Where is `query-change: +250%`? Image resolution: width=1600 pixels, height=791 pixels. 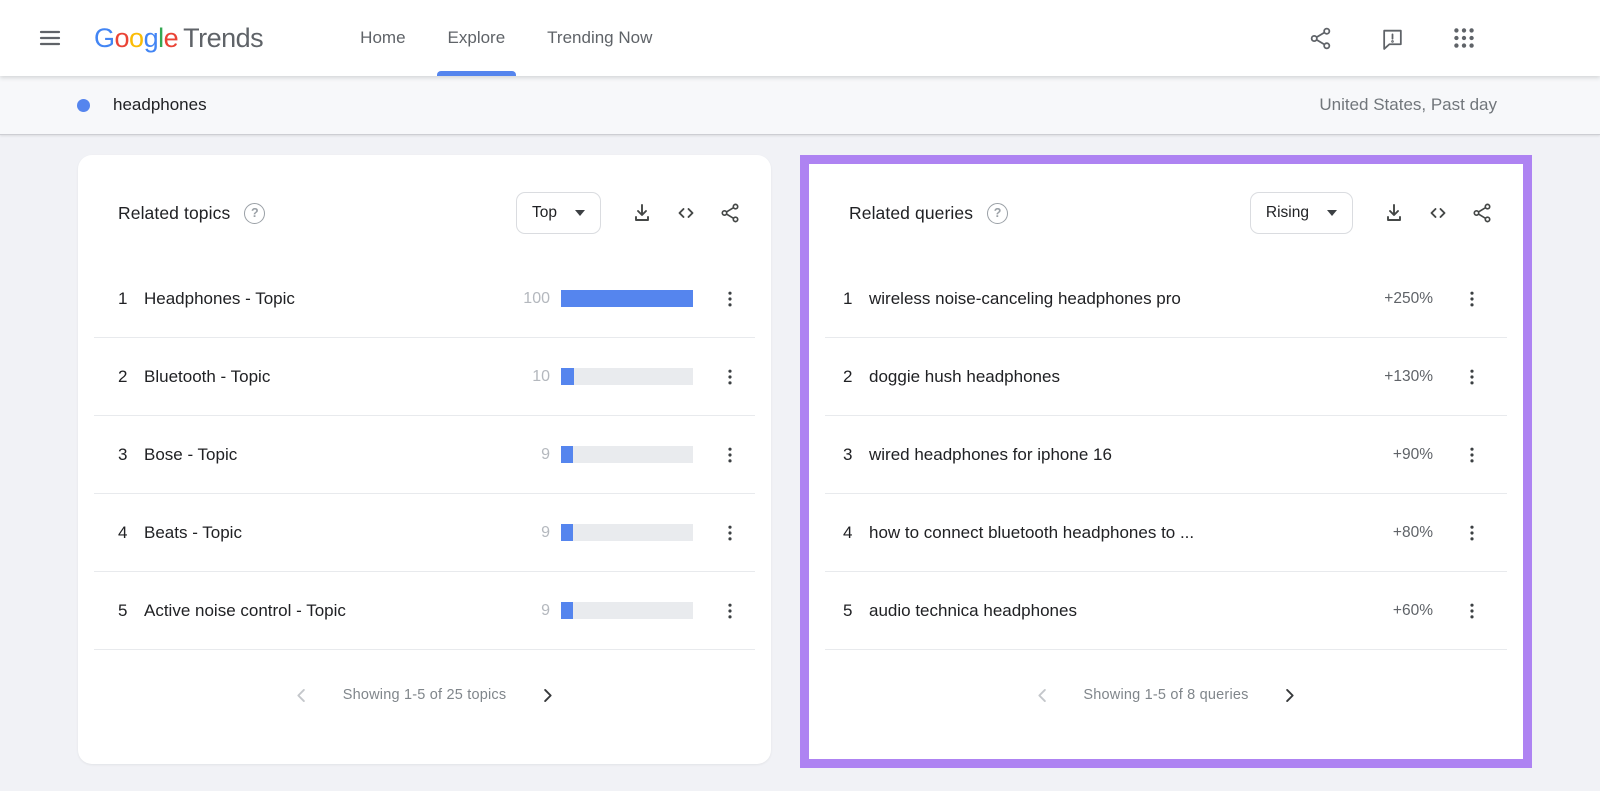
query-change: +250% is located at coordinates (1408, 298).